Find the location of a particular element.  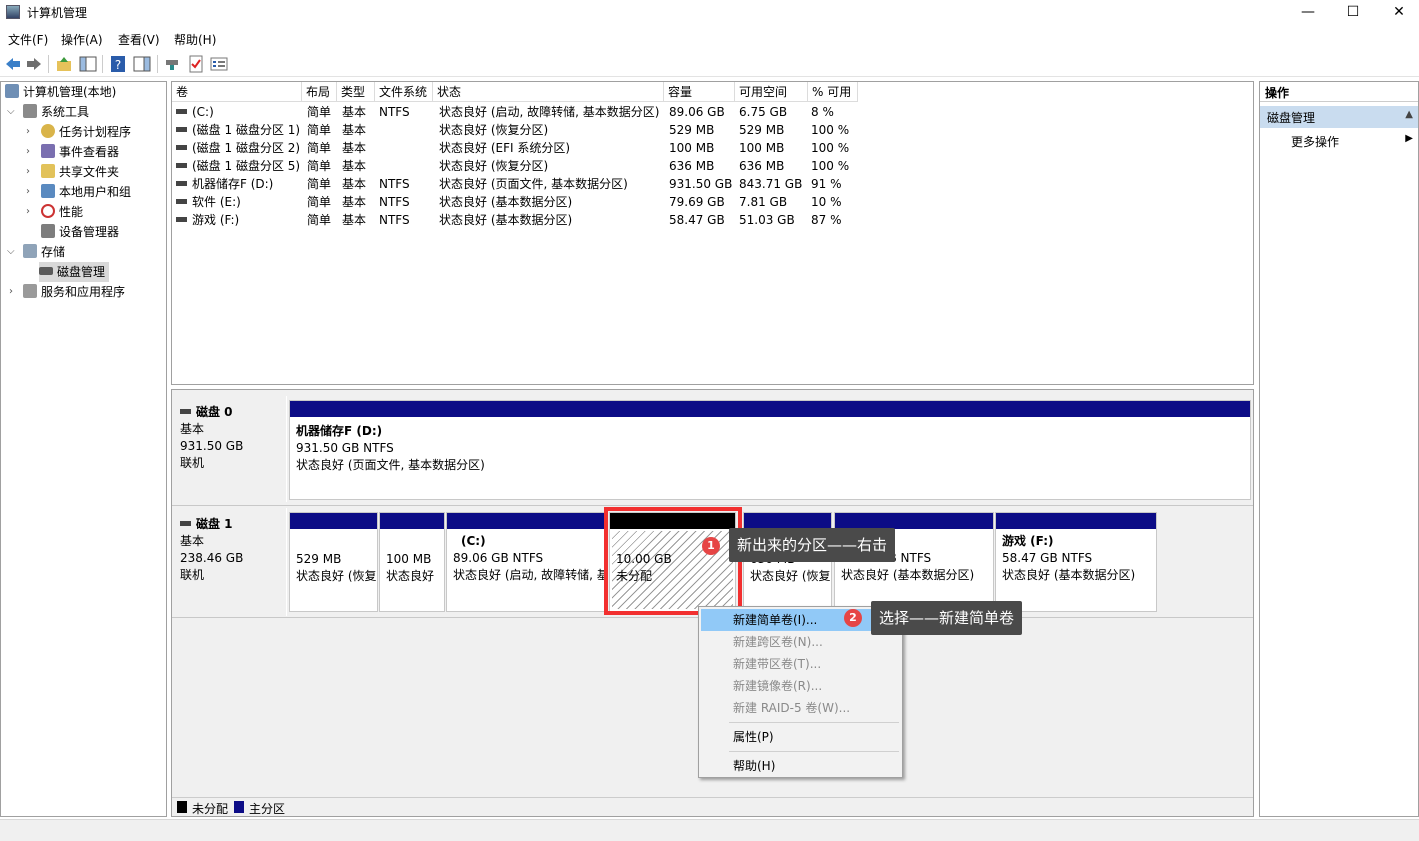

table-cell: 状态良好 (启动, 故障转储, 基本数据分区) is located at coordinates (549, 112).